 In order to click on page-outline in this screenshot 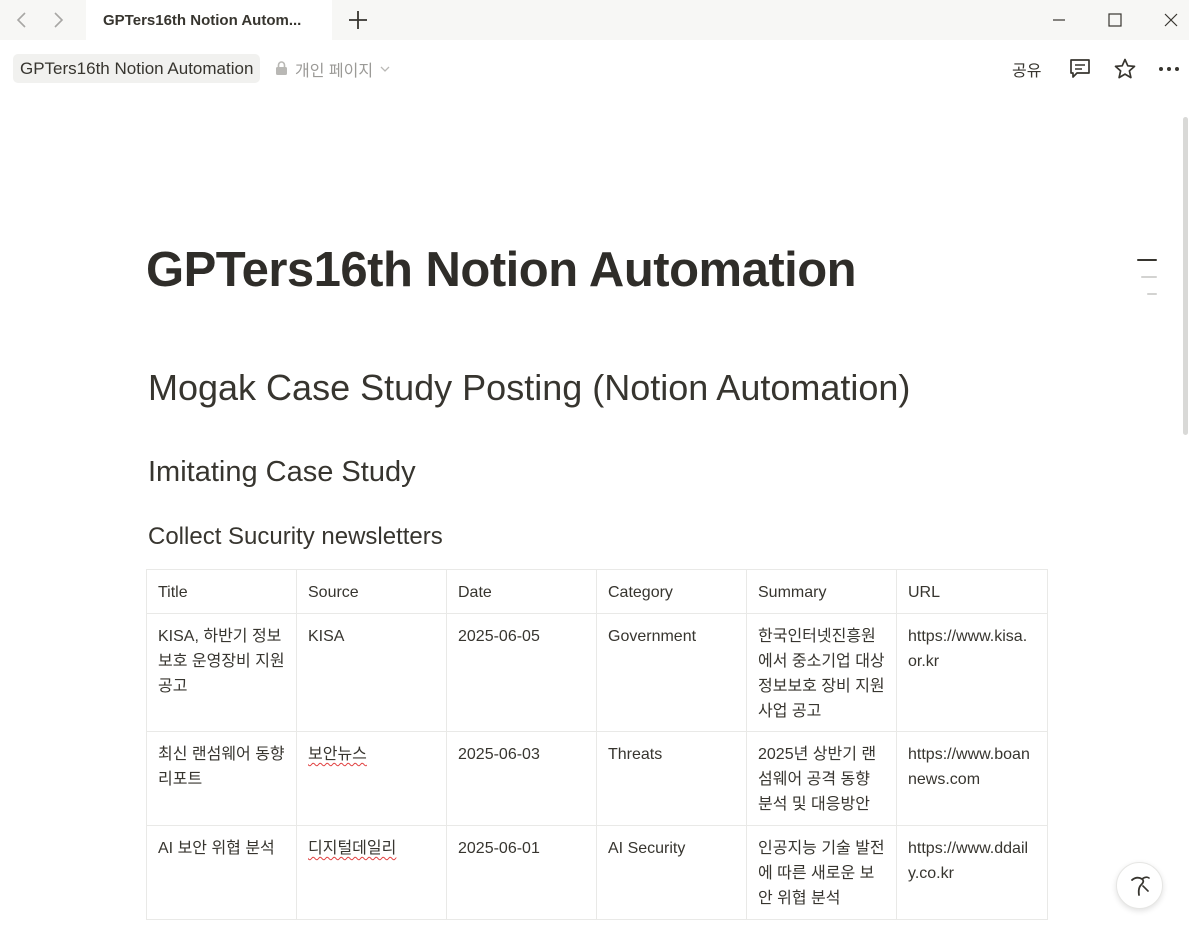, I will do `click(1147, 278)`.